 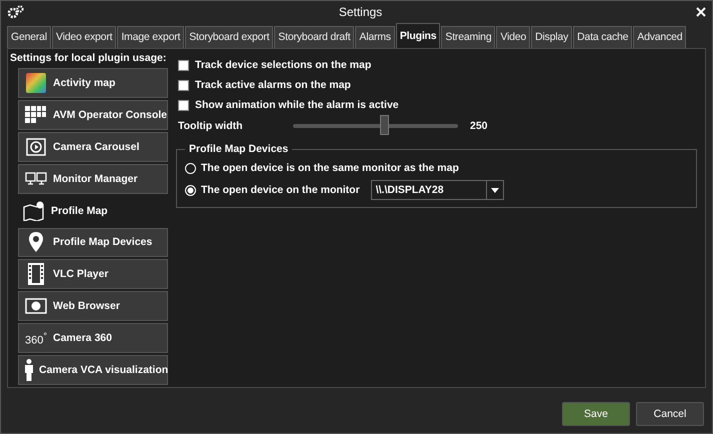 What do you see at coordinates (93, 147) in the screenshot?
I see `plugin-list-item: Camera Carousel` at bounding box center [93, 147].